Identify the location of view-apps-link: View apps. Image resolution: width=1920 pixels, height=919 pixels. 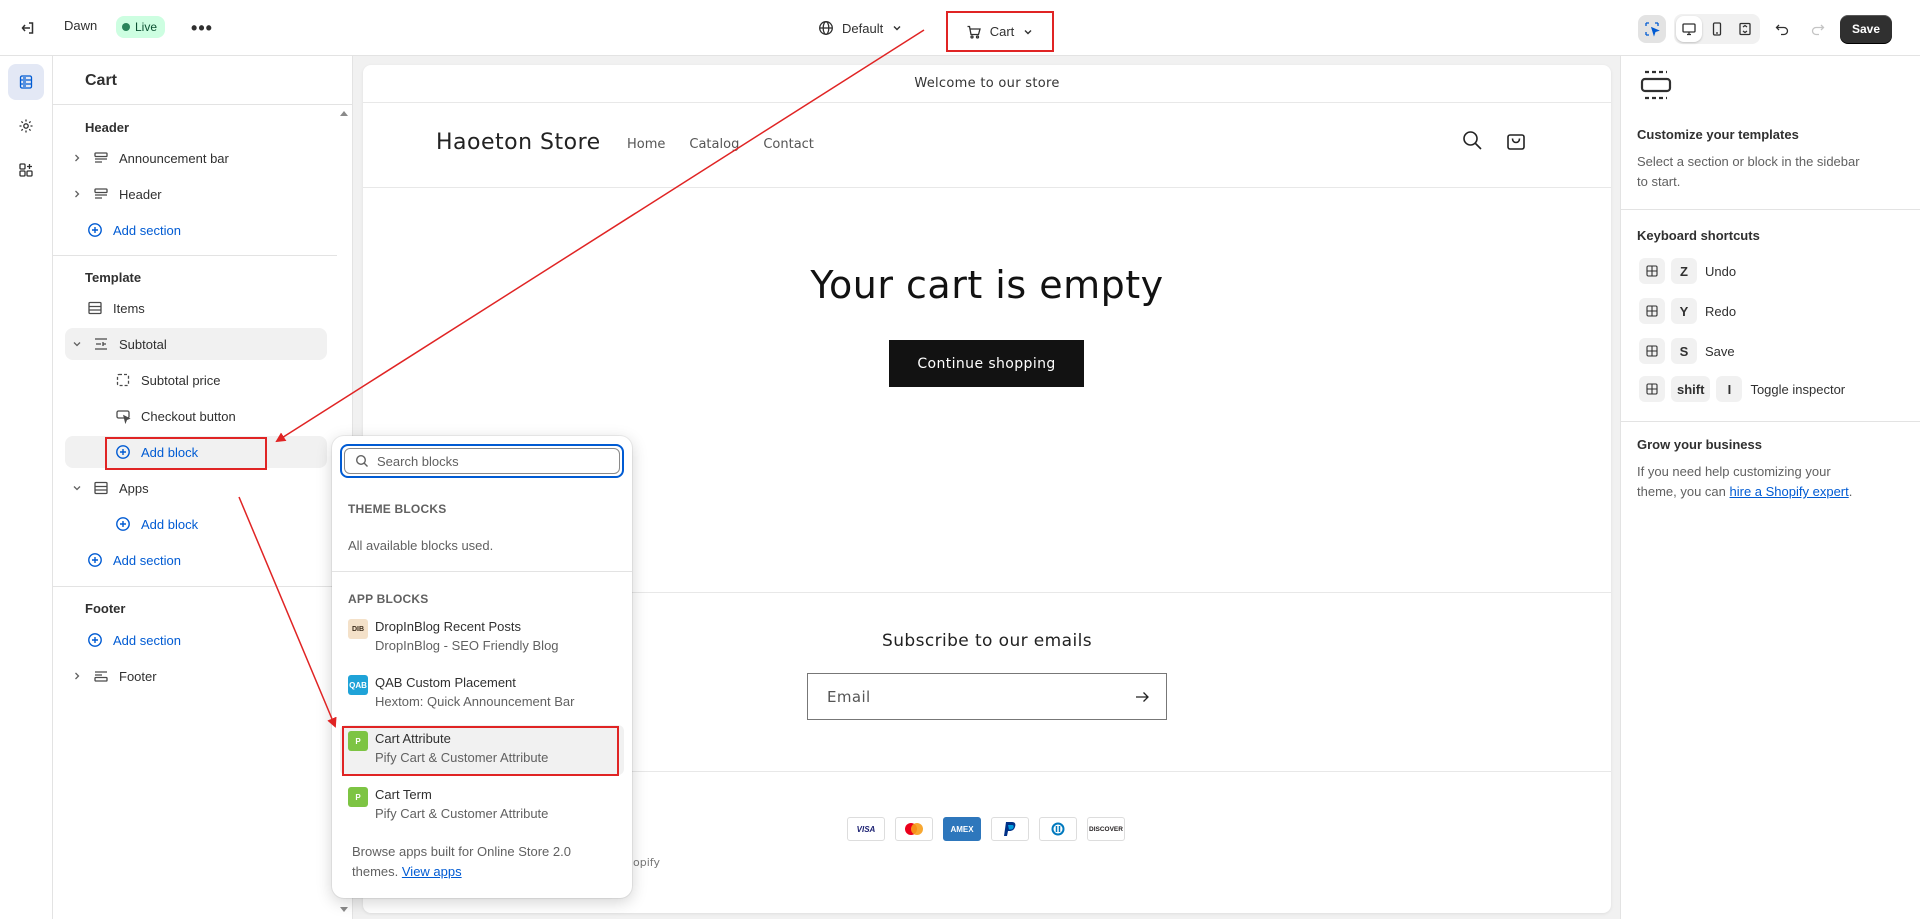
(432, 871).